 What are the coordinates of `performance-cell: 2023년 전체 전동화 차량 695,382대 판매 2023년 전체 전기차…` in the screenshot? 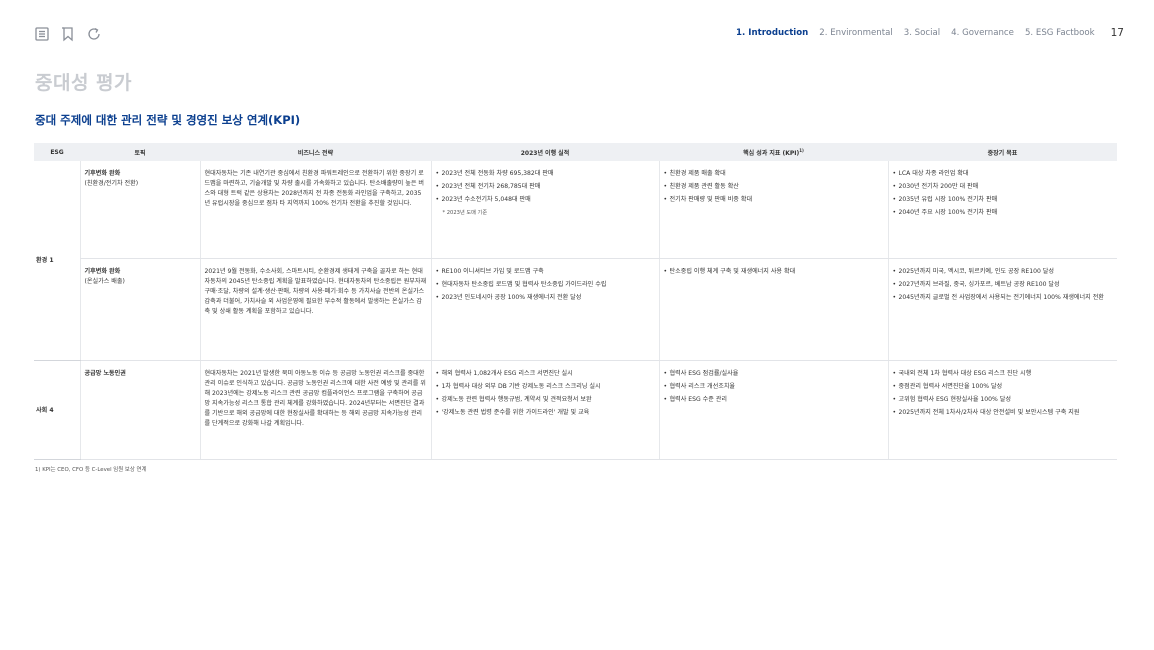 It's located at (544, 210).